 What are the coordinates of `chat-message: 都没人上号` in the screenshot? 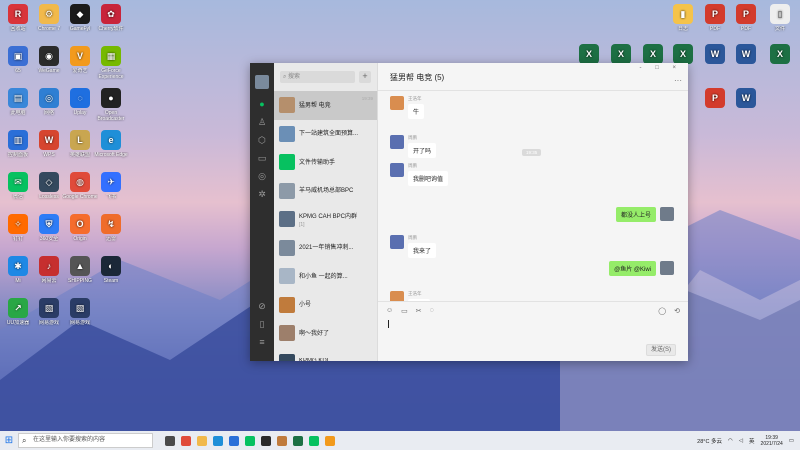 It's located at (644, 214).